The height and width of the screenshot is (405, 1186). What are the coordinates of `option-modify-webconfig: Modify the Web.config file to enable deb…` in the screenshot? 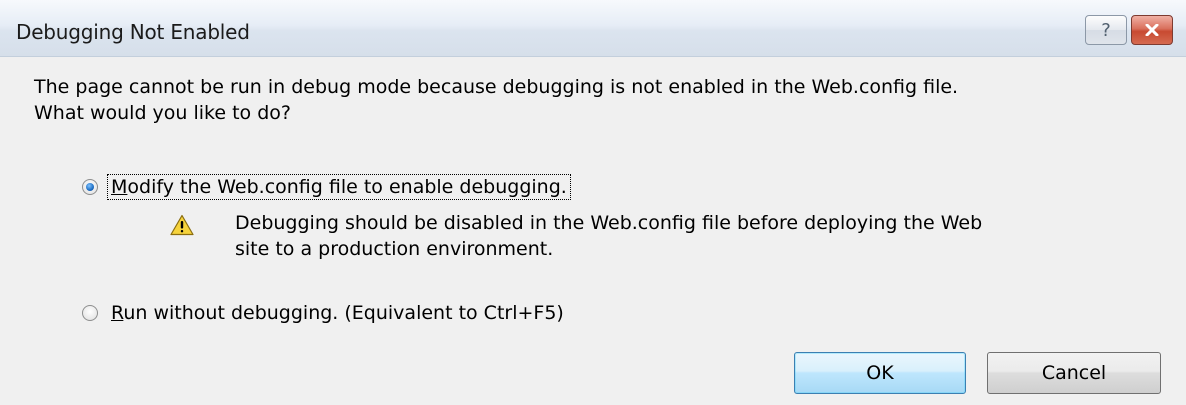 It's located at (326, 187).